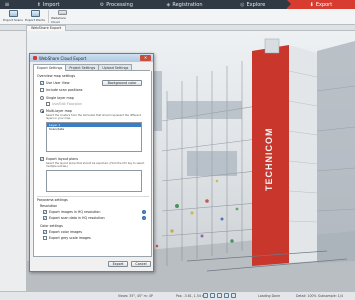  I want to click on export-layout-plans-checkbox: ✓ Export layout plans, so click(59, 159).